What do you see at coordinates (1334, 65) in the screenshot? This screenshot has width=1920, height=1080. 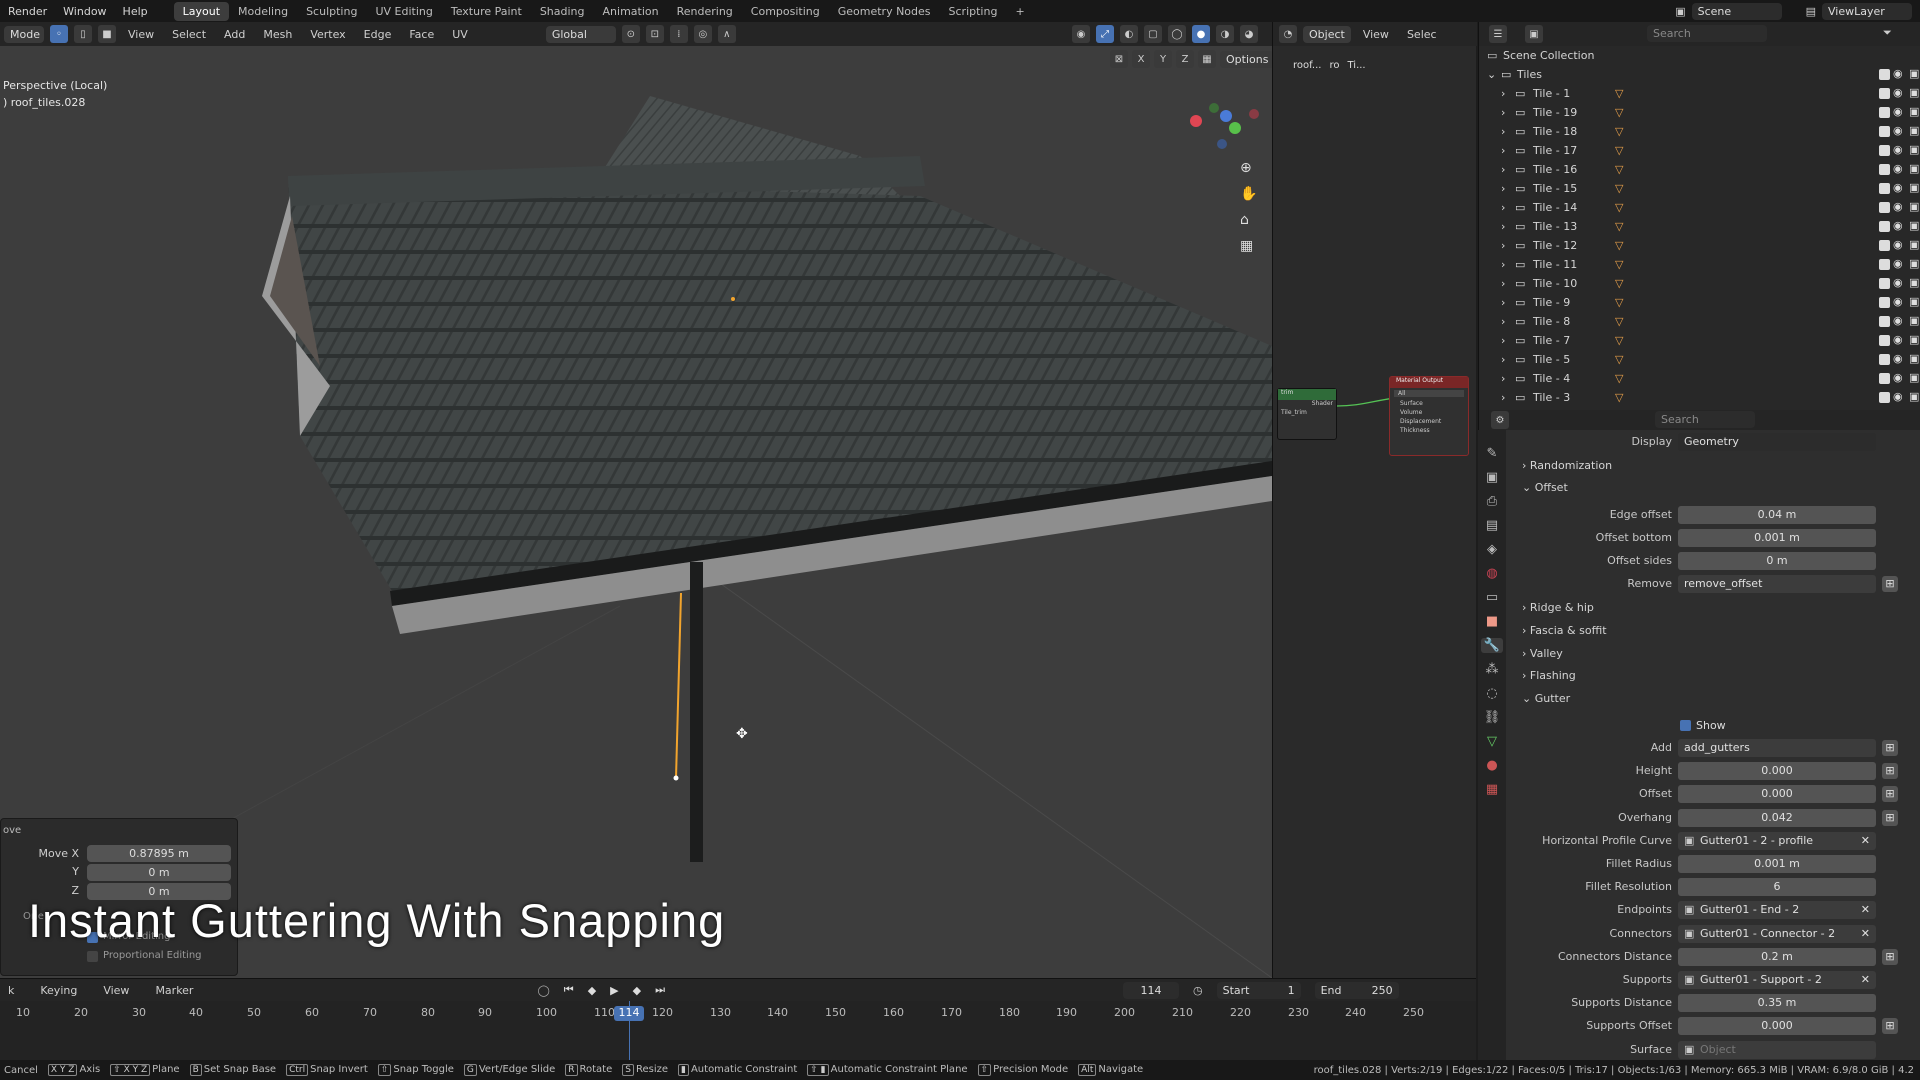 I see `breadcrumb-modifier: ro` at bounding box center [1334, 65].